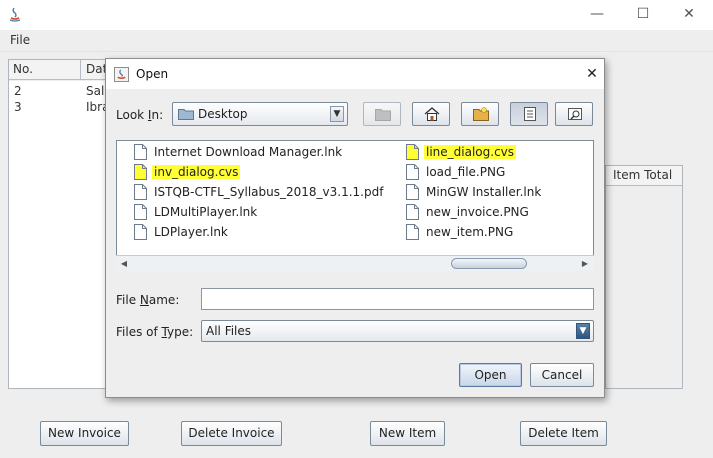 The height and width of the screenshot is (458, 713). I want to click on scroll-left-icon: ◀, so click(124, 264).